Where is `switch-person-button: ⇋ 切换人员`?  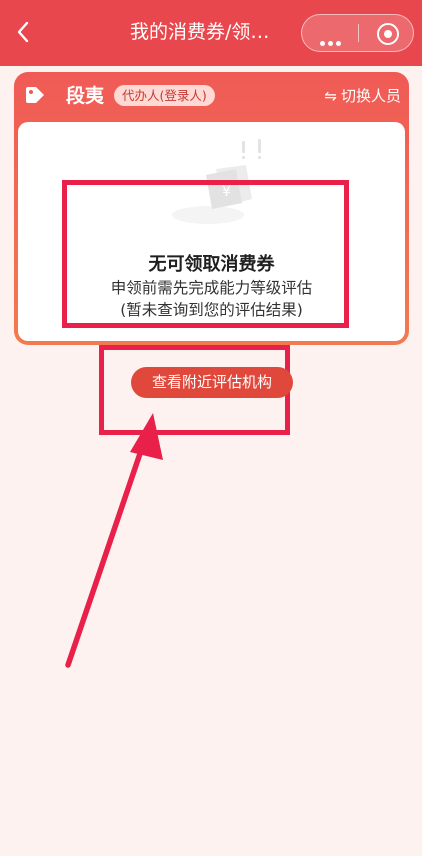
switch-person-button: ⇋ 切换人员 is located at coordinates (362, 96).